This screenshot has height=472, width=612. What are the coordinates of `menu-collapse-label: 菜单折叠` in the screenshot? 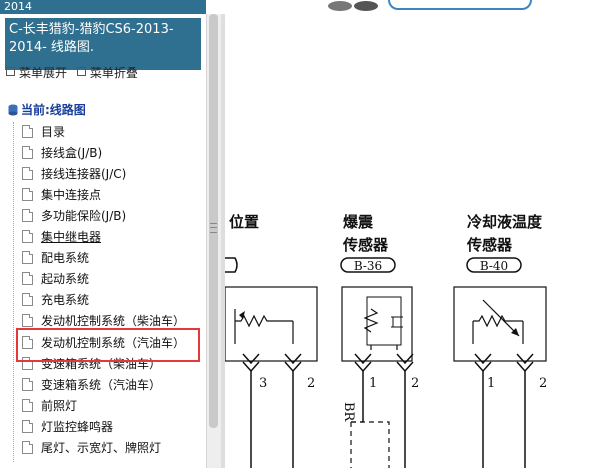 It's located at (113, 73).